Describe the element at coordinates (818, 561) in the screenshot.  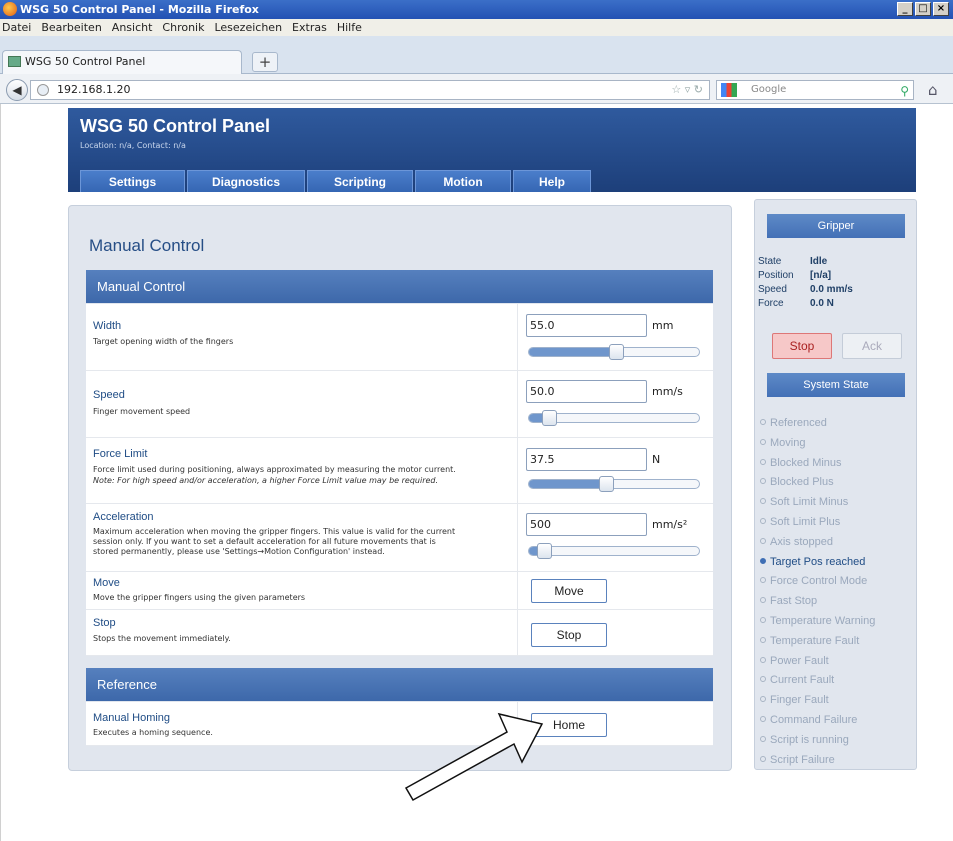
I see `state-item-label: Target Pos reached` at that location.